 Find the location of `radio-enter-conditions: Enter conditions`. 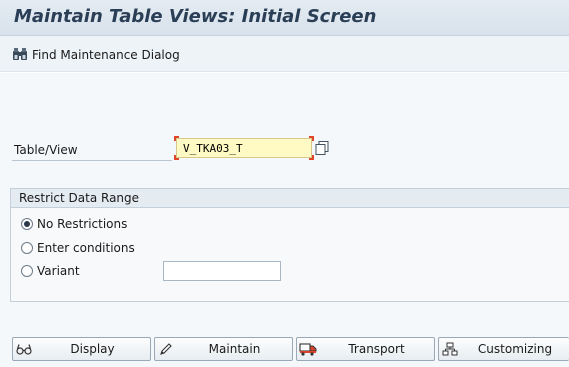

radio-enter-conditions: Enter conditions is located at coordinates (78, 248).